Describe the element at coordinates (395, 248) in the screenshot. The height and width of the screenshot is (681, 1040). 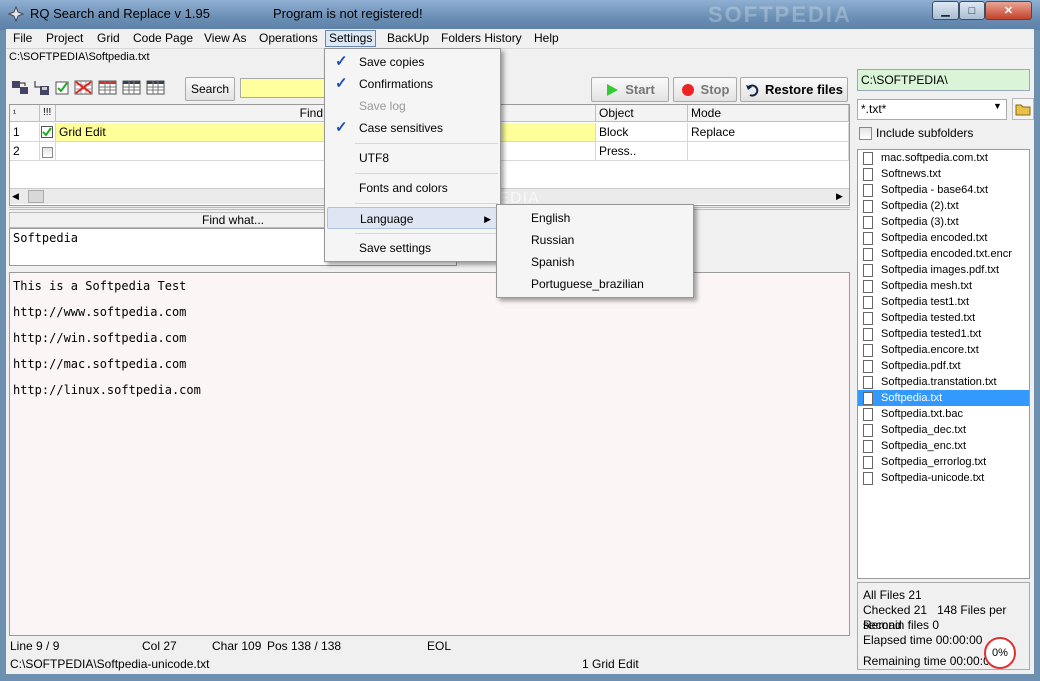
I see `menu-item-label: Save settings` at that location.